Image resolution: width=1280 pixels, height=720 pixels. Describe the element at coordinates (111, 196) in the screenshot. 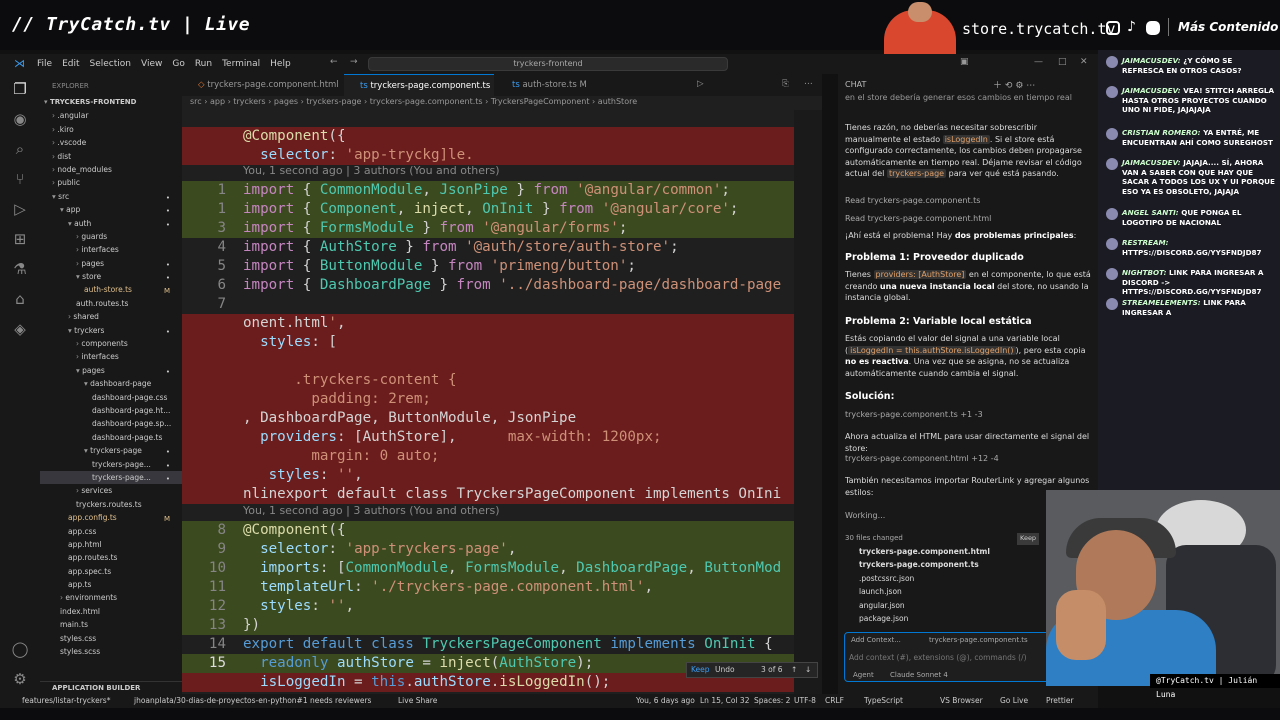

I see `tree-item: ▾ src •` at that location.